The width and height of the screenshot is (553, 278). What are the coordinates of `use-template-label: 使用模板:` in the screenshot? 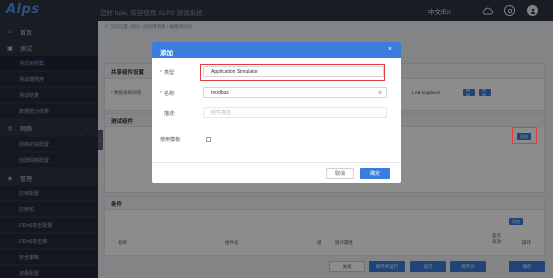 It's located at (171, 140).